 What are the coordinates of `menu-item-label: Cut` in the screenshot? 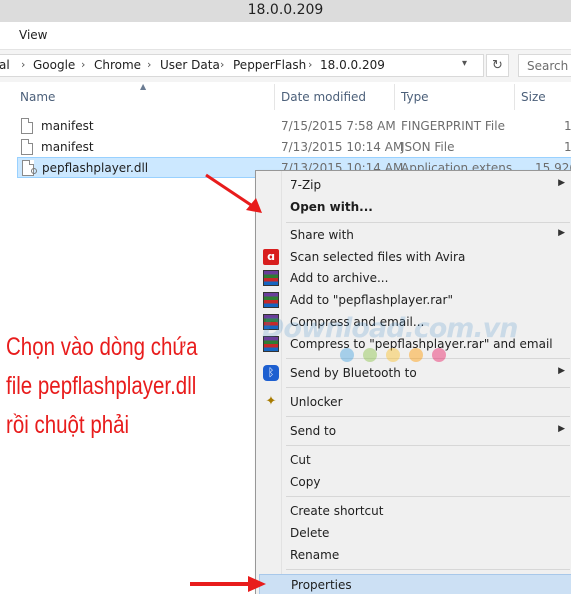 It's located at (300, 460).